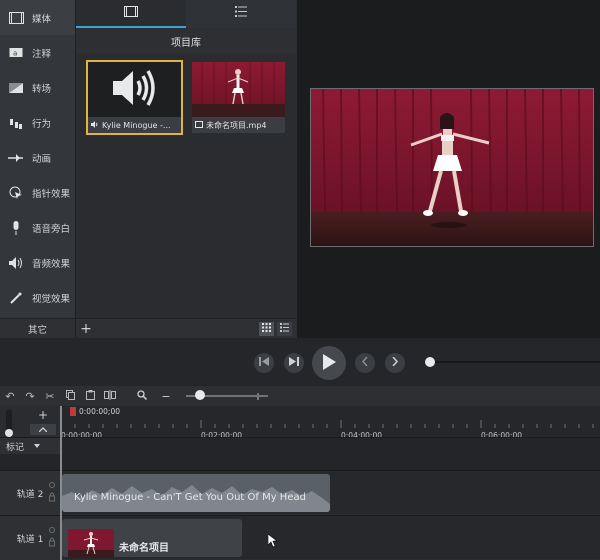 The height and width of the screenshot is (560, 600). Describe the element at coordinates (16, 88) in the screenshot. I see `transition-icon` at that location.